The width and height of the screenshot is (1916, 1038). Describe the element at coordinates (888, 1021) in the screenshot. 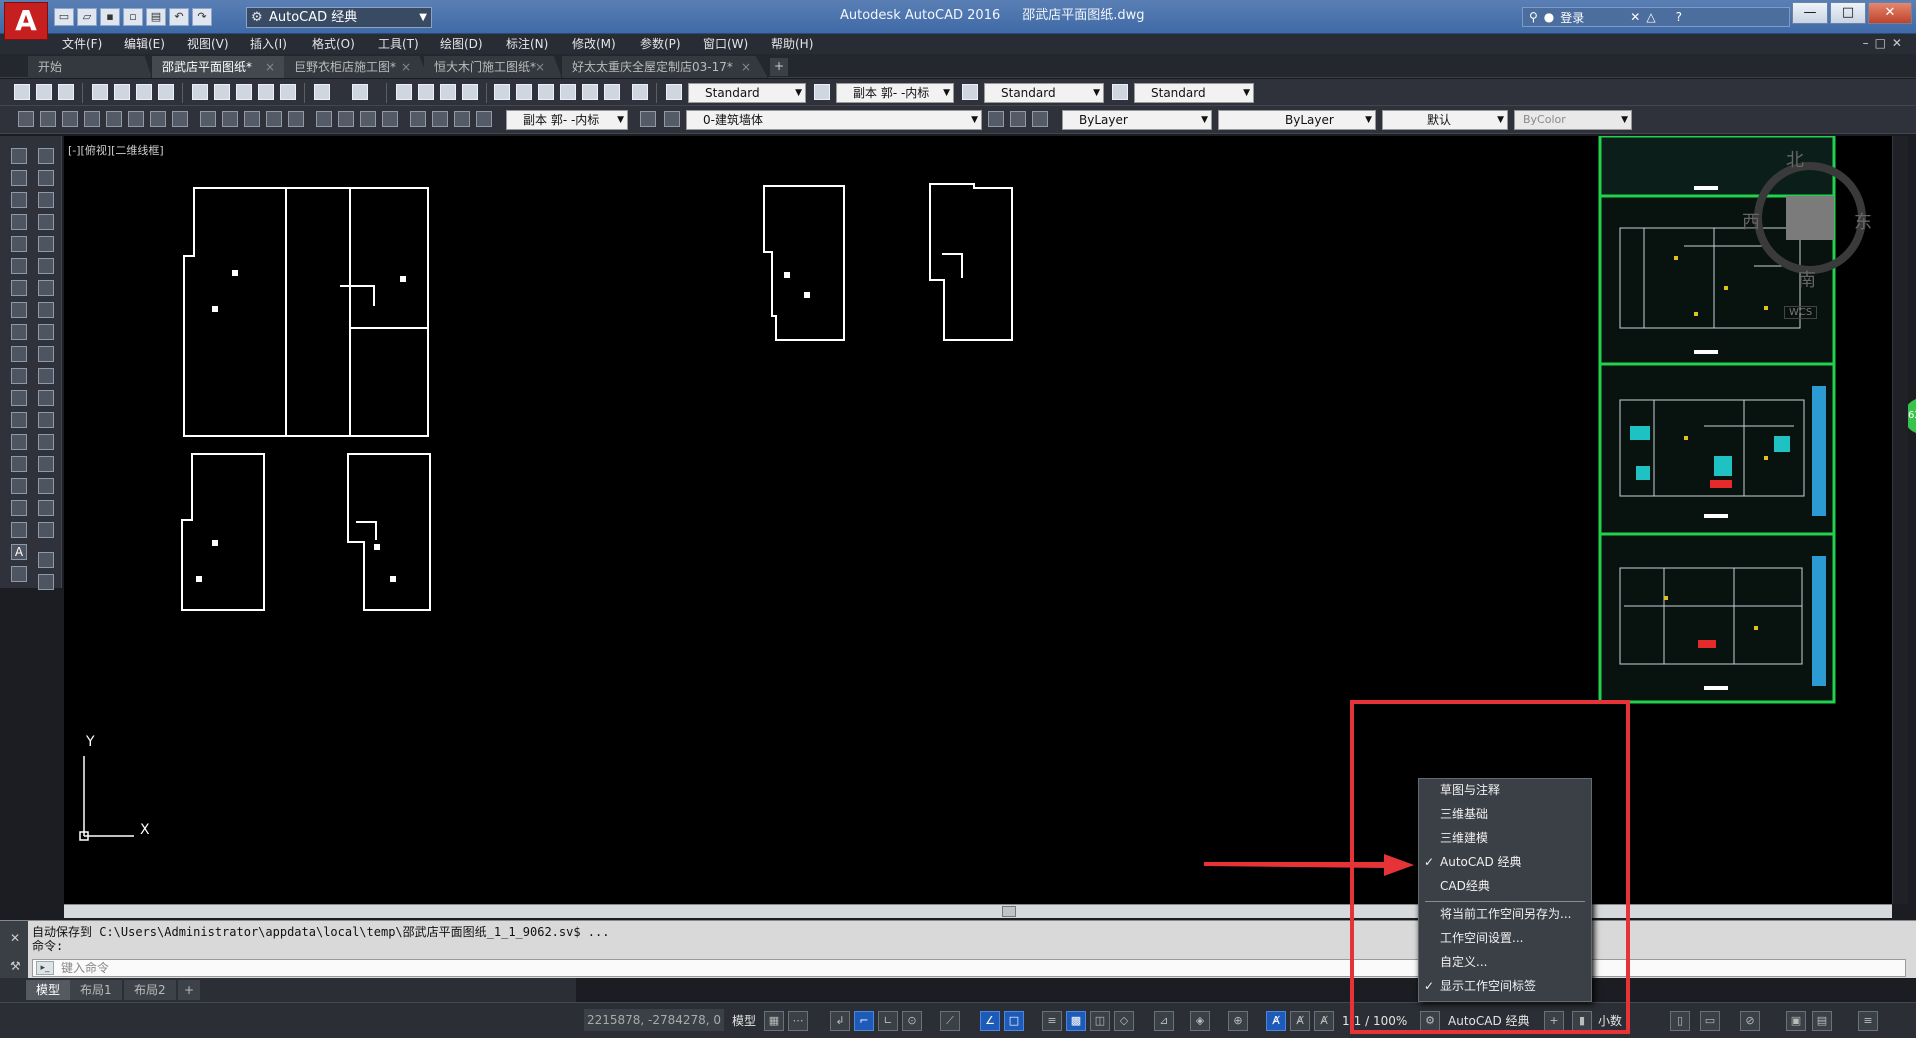

I see `ortho-icon: ∟` at that location.